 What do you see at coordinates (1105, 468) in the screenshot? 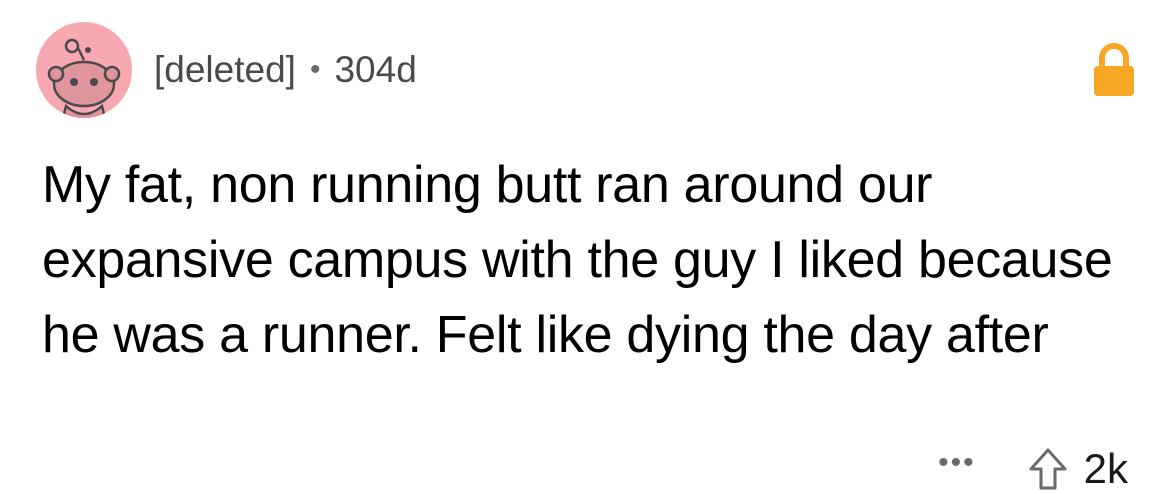
I see `vote-score: 2k` at bounding box center [1105, 468].